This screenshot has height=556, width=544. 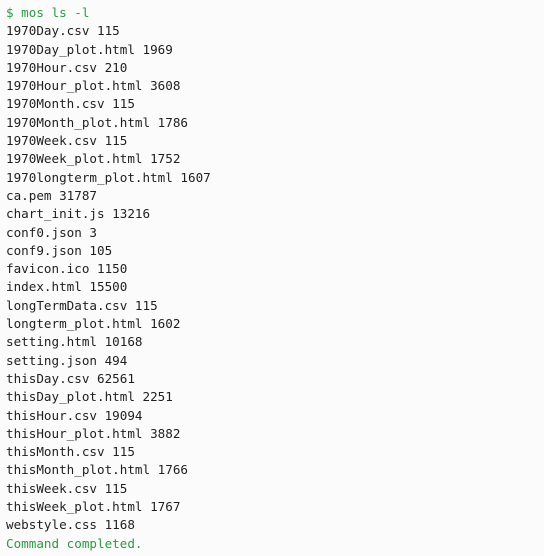 I want to click on file-name: thisMonth.csv, so click(x=55, y=452).